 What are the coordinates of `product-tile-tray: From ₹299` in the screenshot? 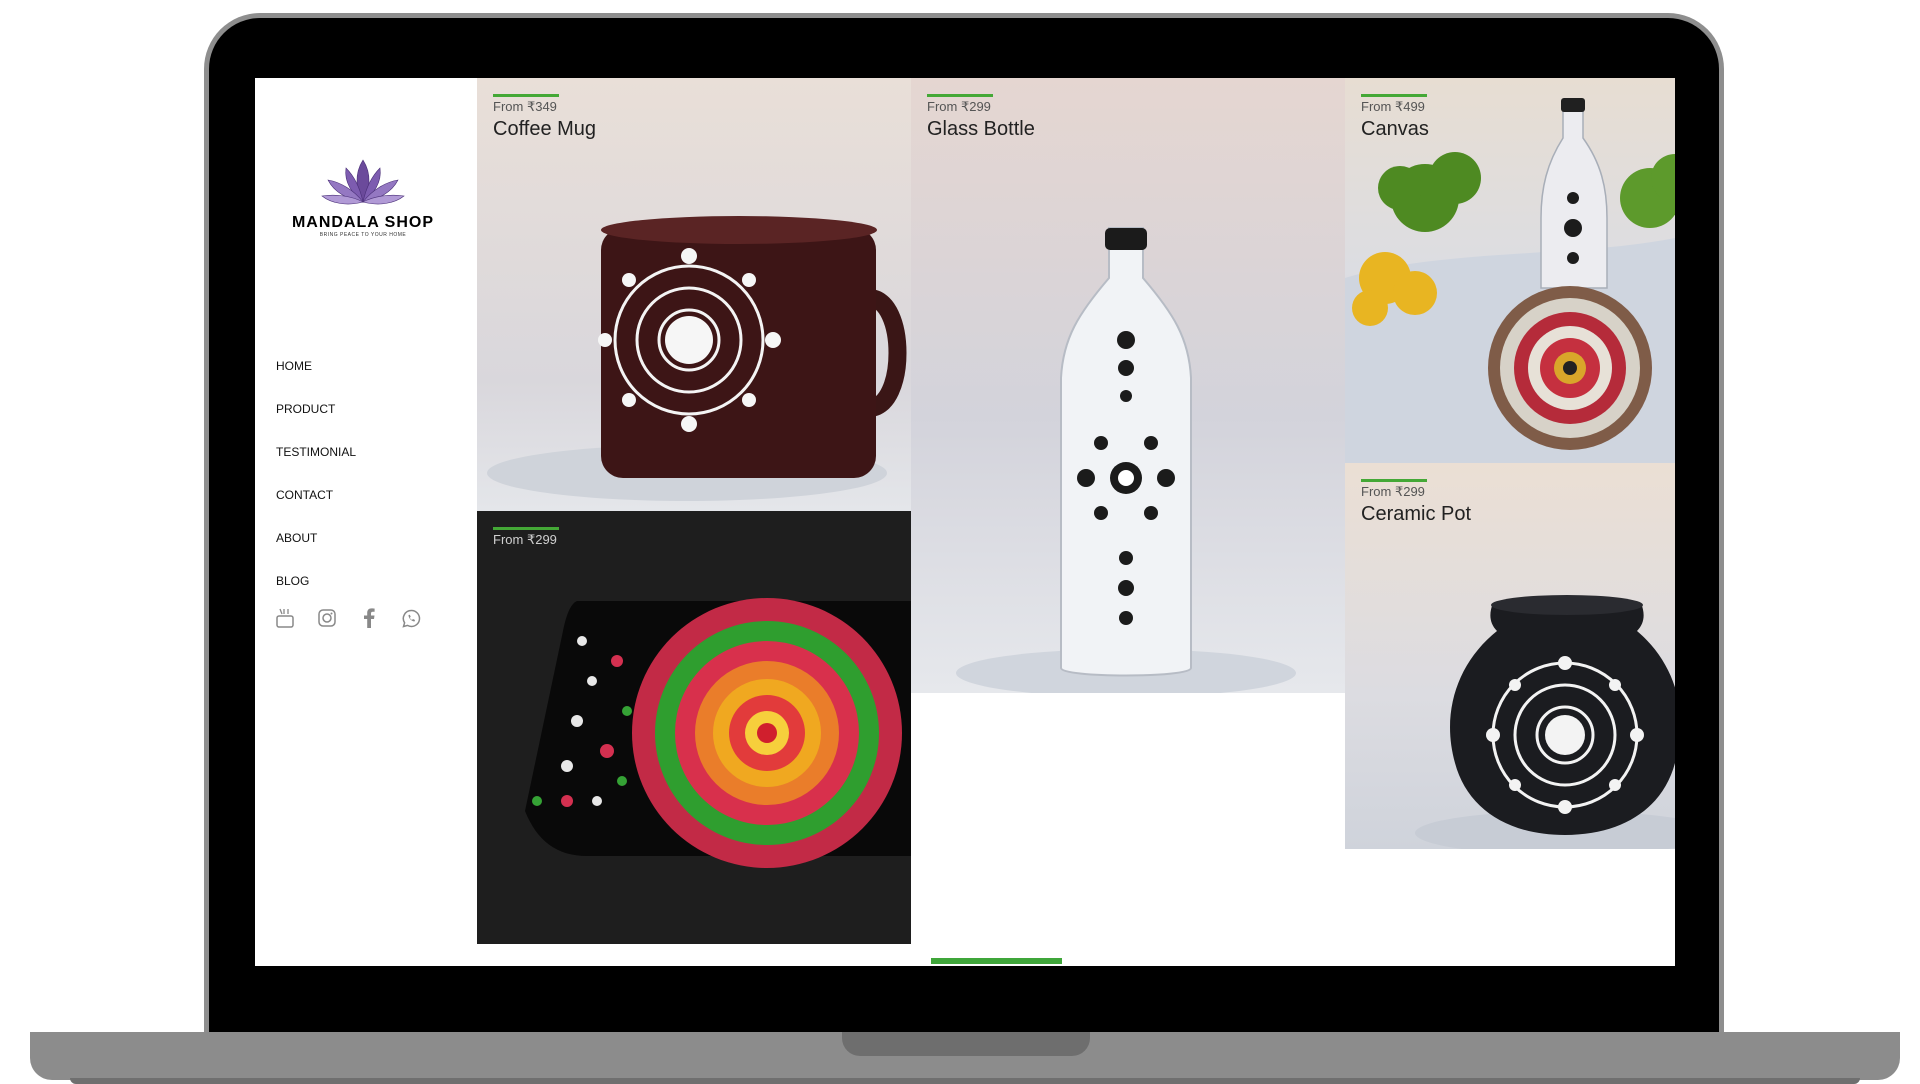 It's located at (694, 727).